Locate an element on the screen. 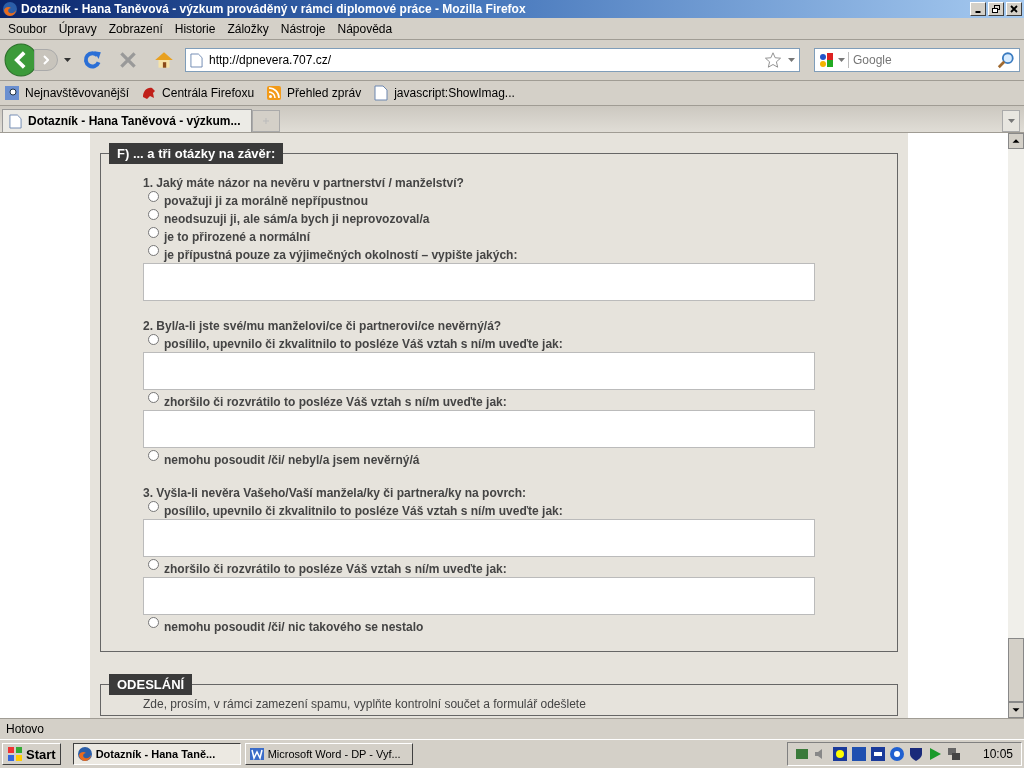  fox-icon is located at coordinates (149, 93).